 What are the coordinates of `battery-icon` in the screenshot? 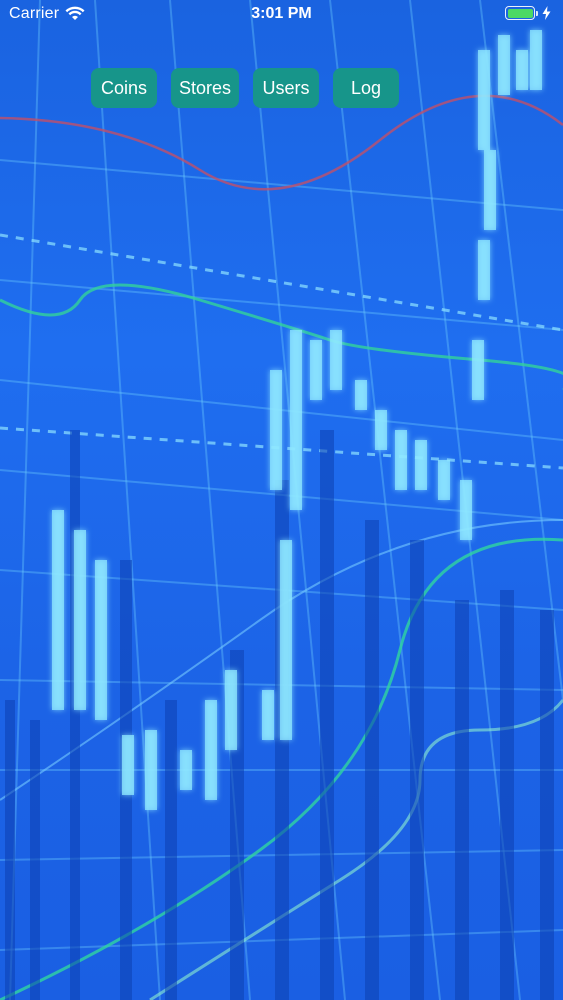 It's located at (520, 13).